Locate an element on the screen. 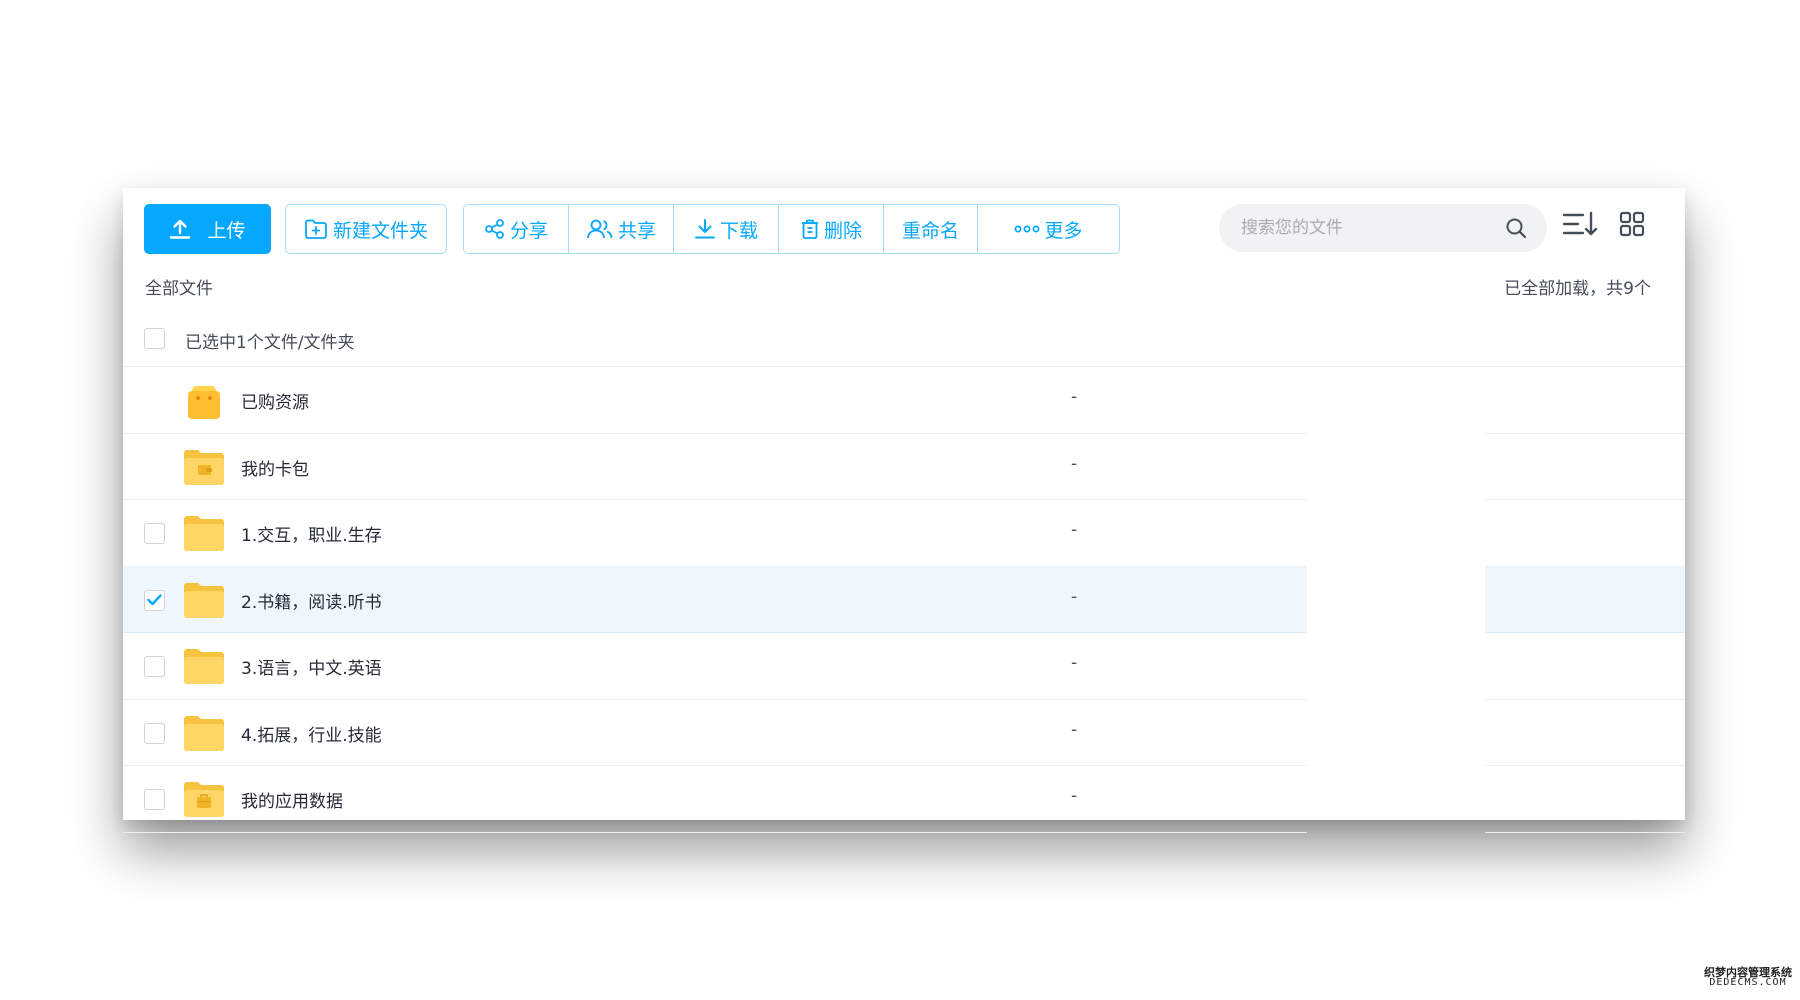  file-name: 我的应用数据 is located at coordinates (292, 799).